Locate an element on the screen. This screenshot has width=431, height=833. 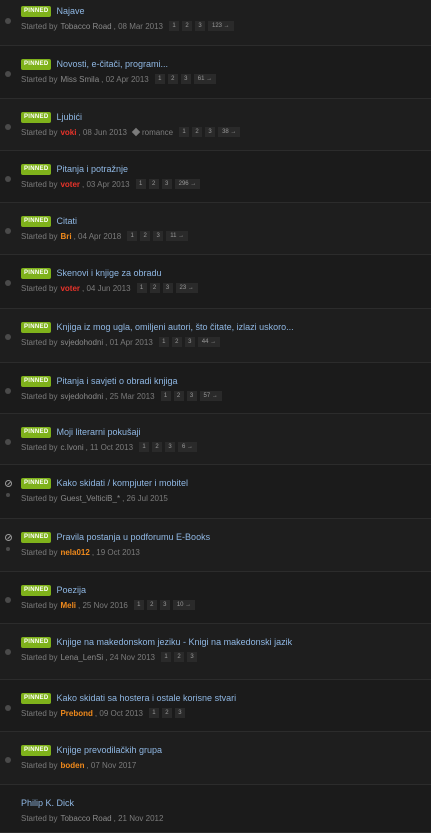
topic-title-link: Poezija is located at coordinates (71, 590).